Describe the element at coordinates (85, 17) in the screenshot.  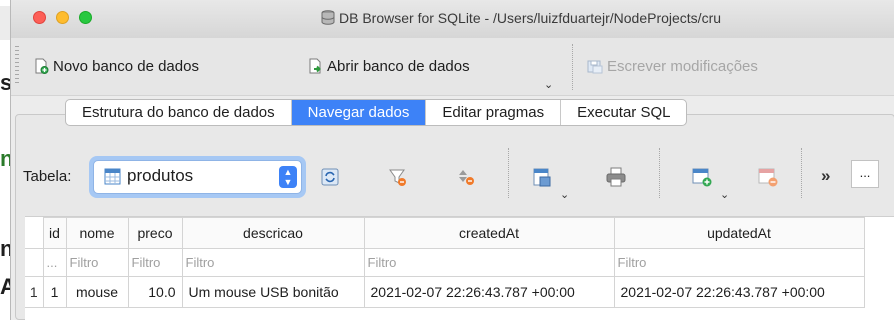
I see `maximize-window-button` at that location.